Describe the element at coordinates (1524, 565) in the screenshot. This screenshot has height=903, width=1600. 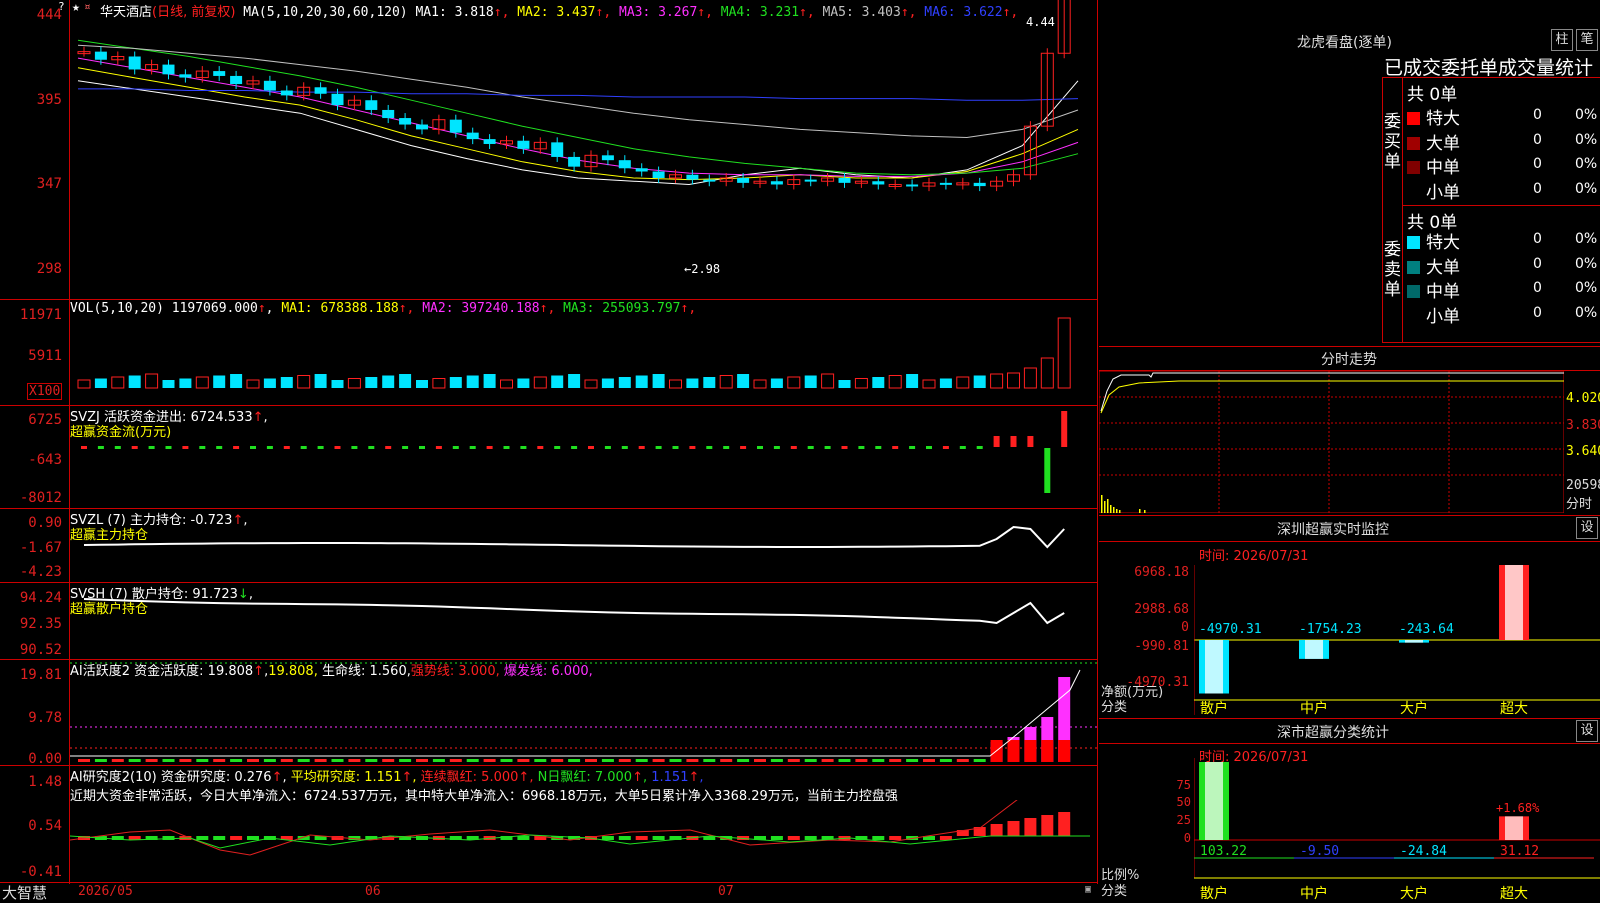
I see `monitor-value-label: 6968.18` at that location.